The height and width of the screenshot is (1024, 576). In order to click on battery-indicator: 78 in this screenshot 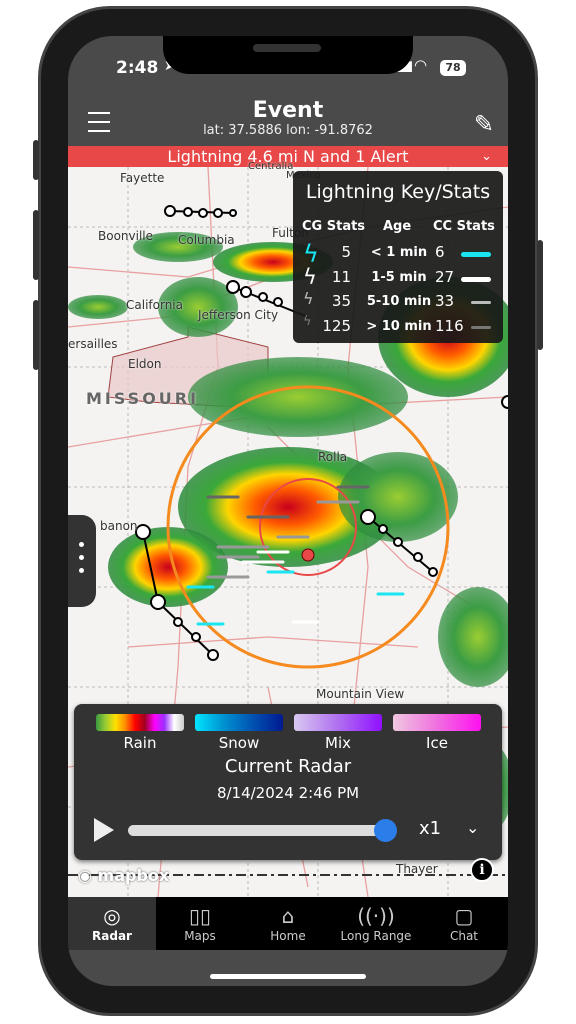, I will do `click(453, 68)`.